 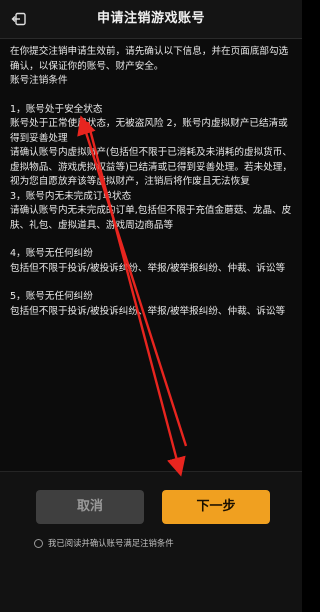 I want to click on next-step-button: 下一步, so click(x=216, y=507).